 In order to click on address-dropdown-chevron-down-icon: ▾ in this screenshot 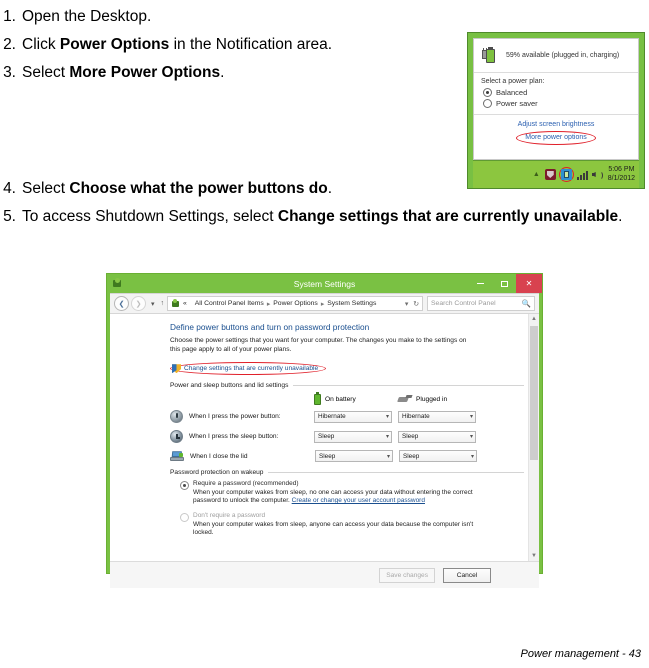, I will do `click(406, 304)`.